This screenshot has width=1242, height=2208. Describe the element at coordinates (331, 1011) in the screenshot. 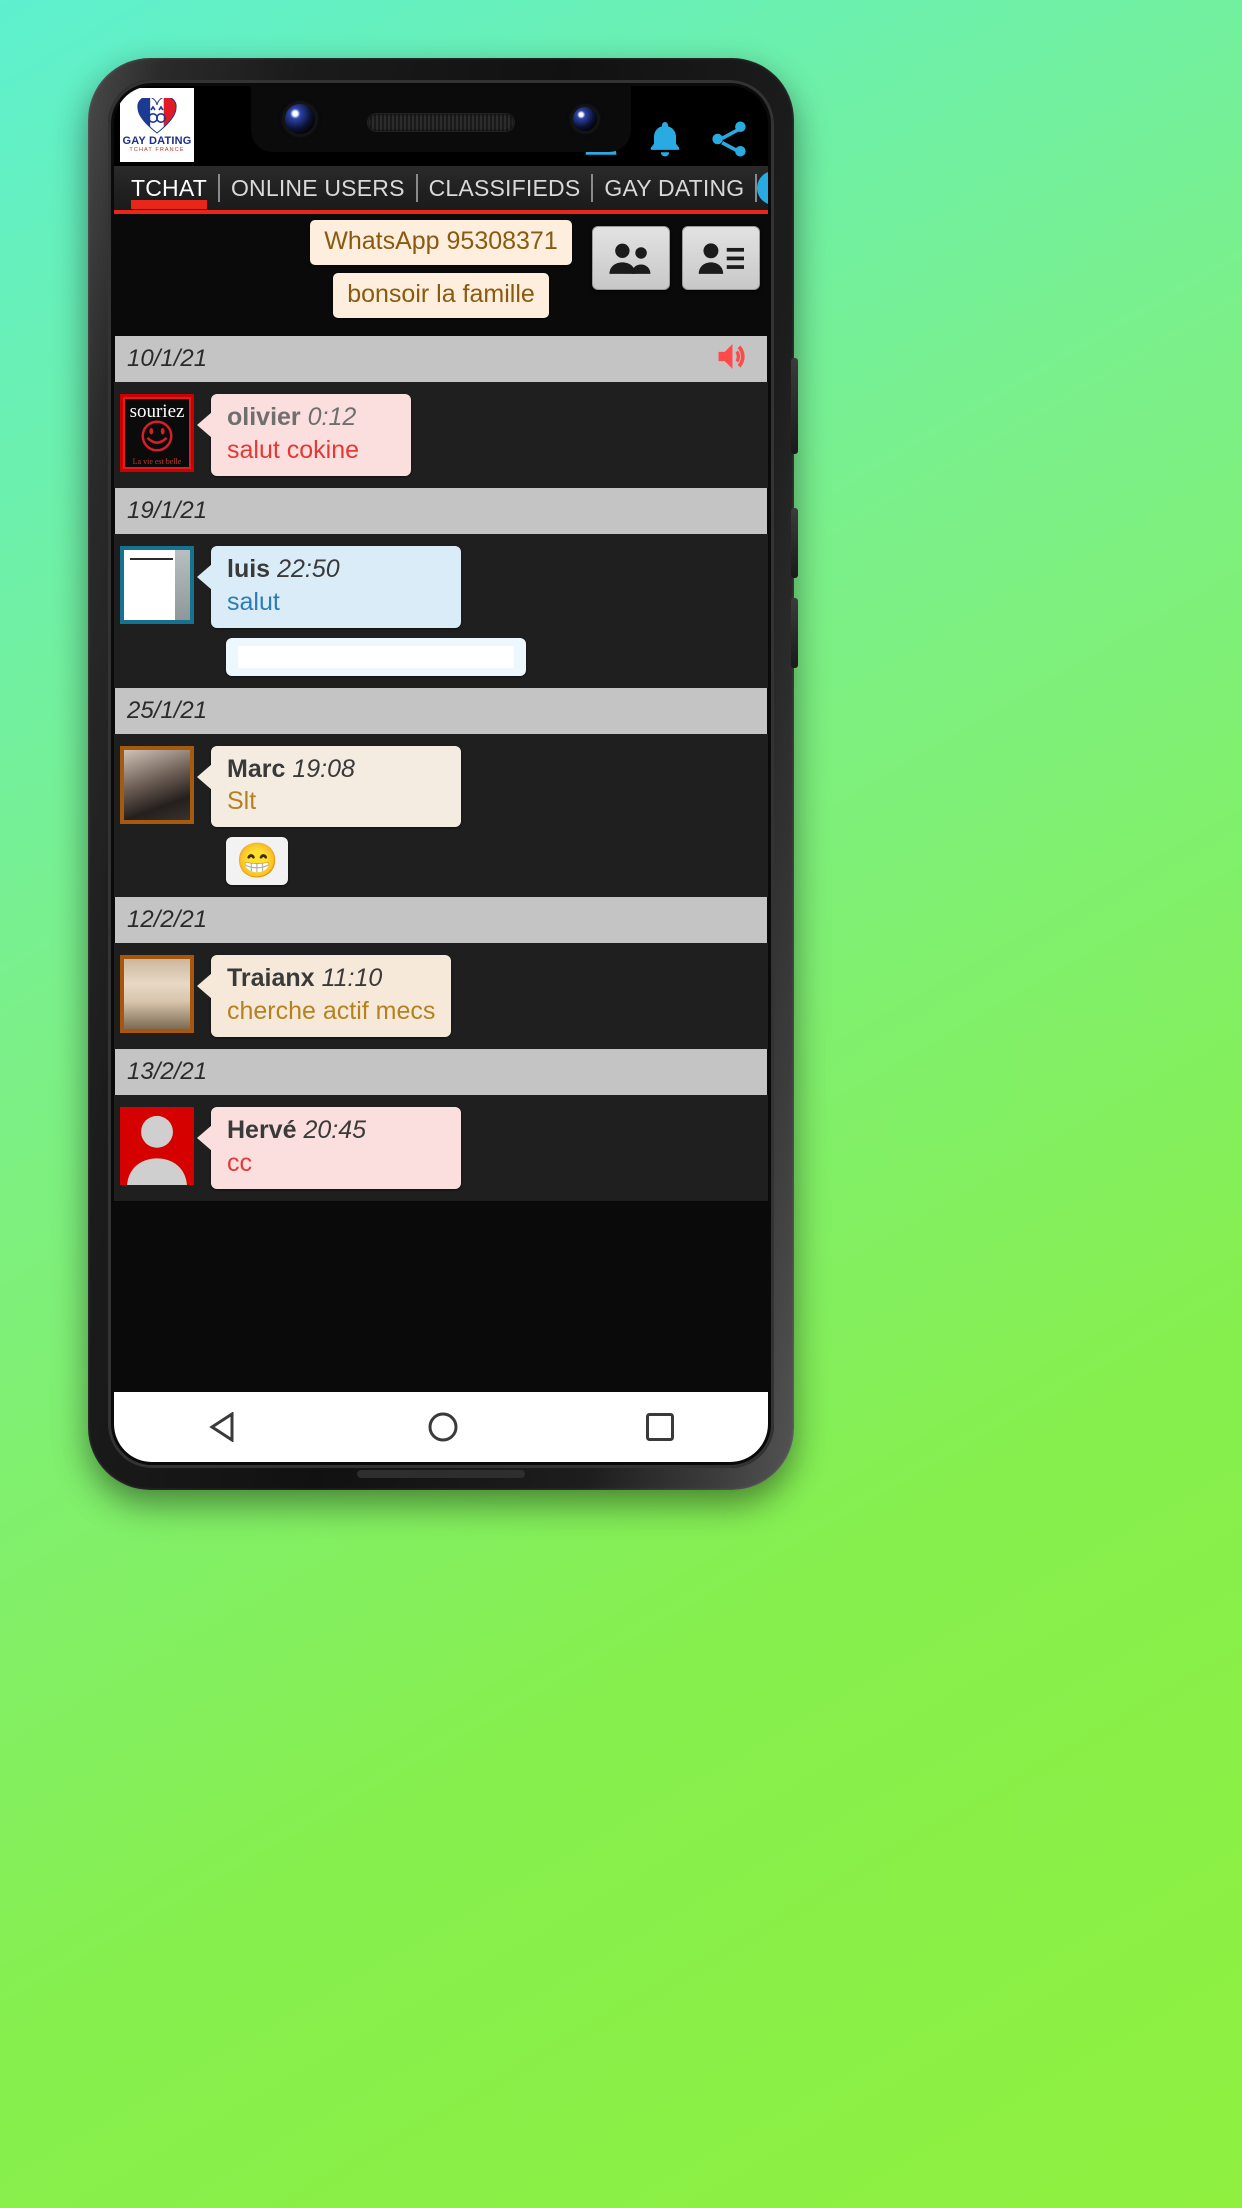

I see `message-text: cherche actif mecs` at that location.